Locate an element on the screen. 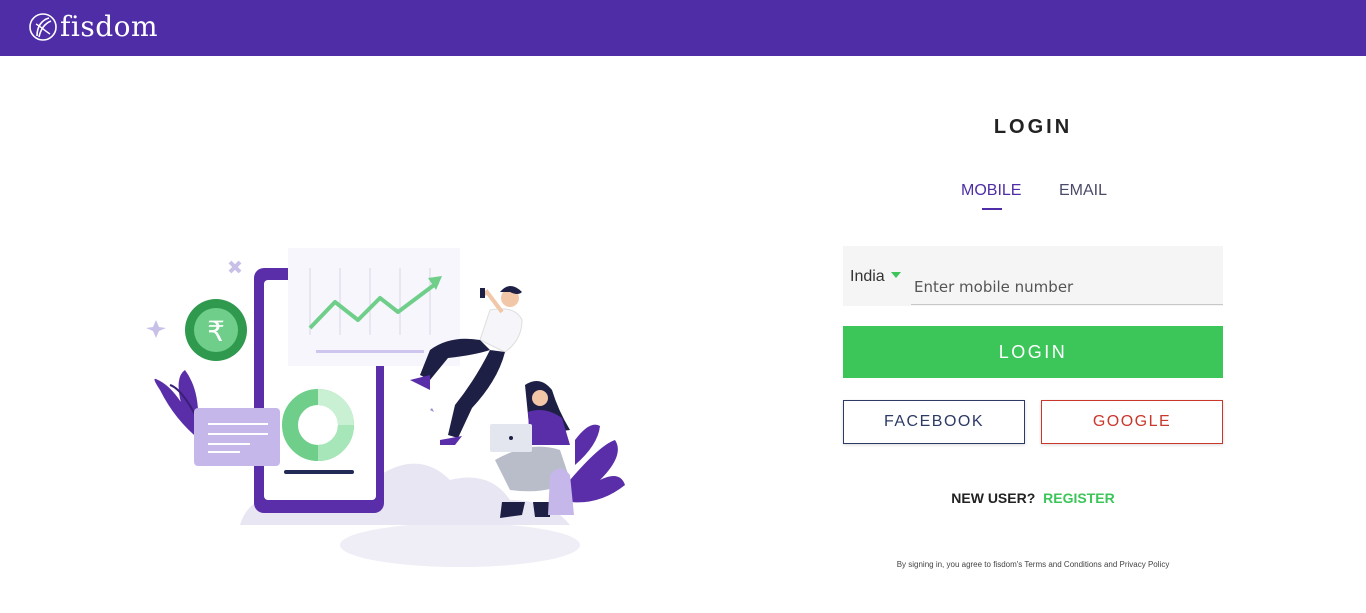 This screenshot has width=1366, height=613. cross-sparkle-icon is located at coordinates (235, 267).